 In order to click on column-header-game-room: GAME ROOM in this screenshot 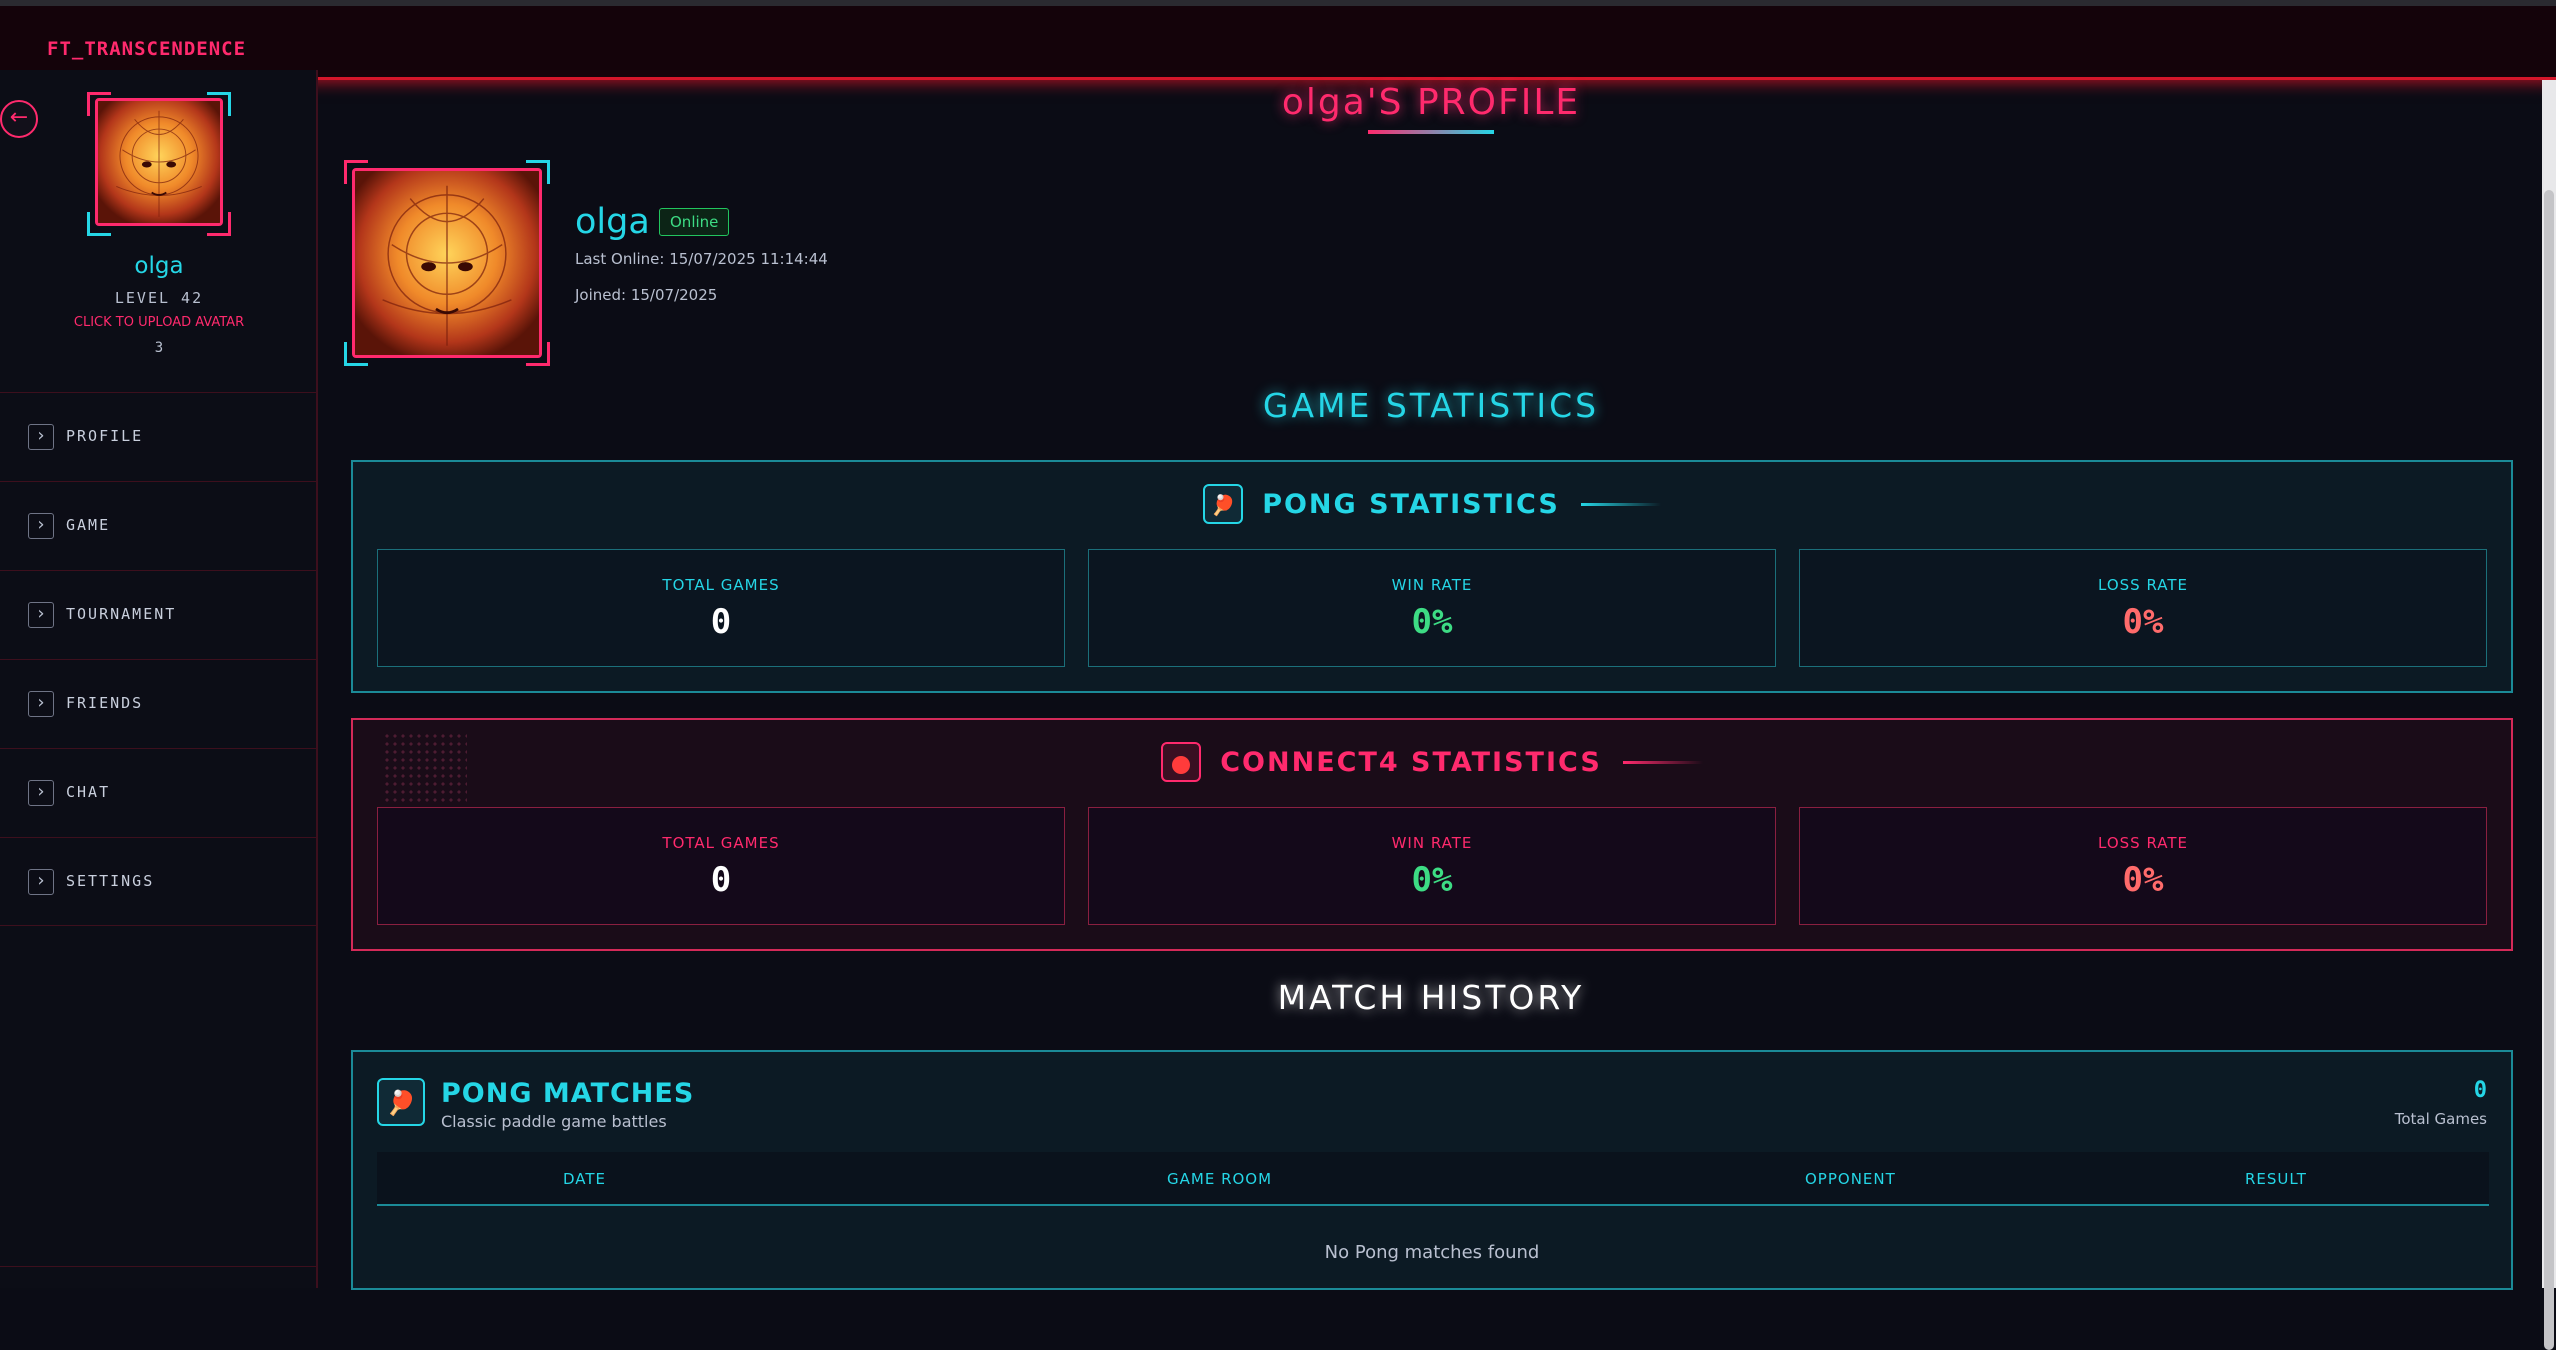, I will do `click(1219, 1179)`.